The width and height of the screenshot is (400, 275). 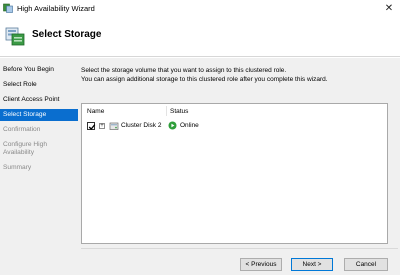 What do you see at coordinates (172, 125) in the screenshot?
I see `online-status-icon` at bounding box center [172, 125].